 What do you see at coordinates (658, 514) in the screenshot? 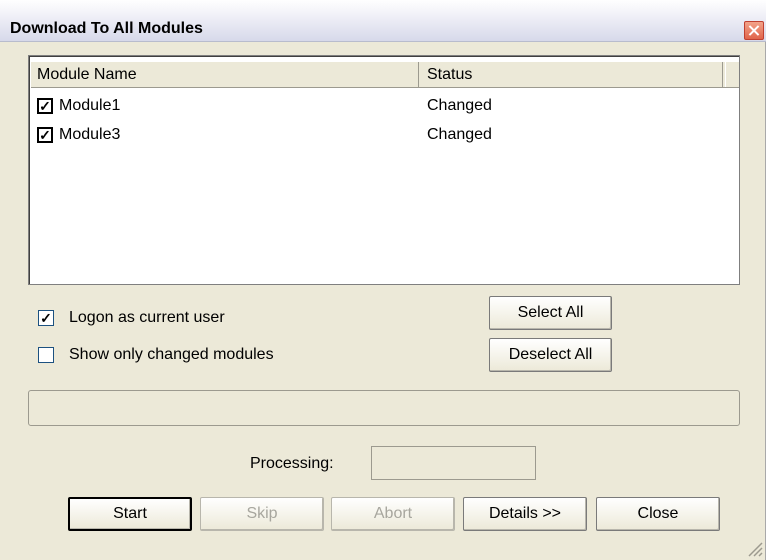
I see `close-button: Close` at bounding box center [658, 514].